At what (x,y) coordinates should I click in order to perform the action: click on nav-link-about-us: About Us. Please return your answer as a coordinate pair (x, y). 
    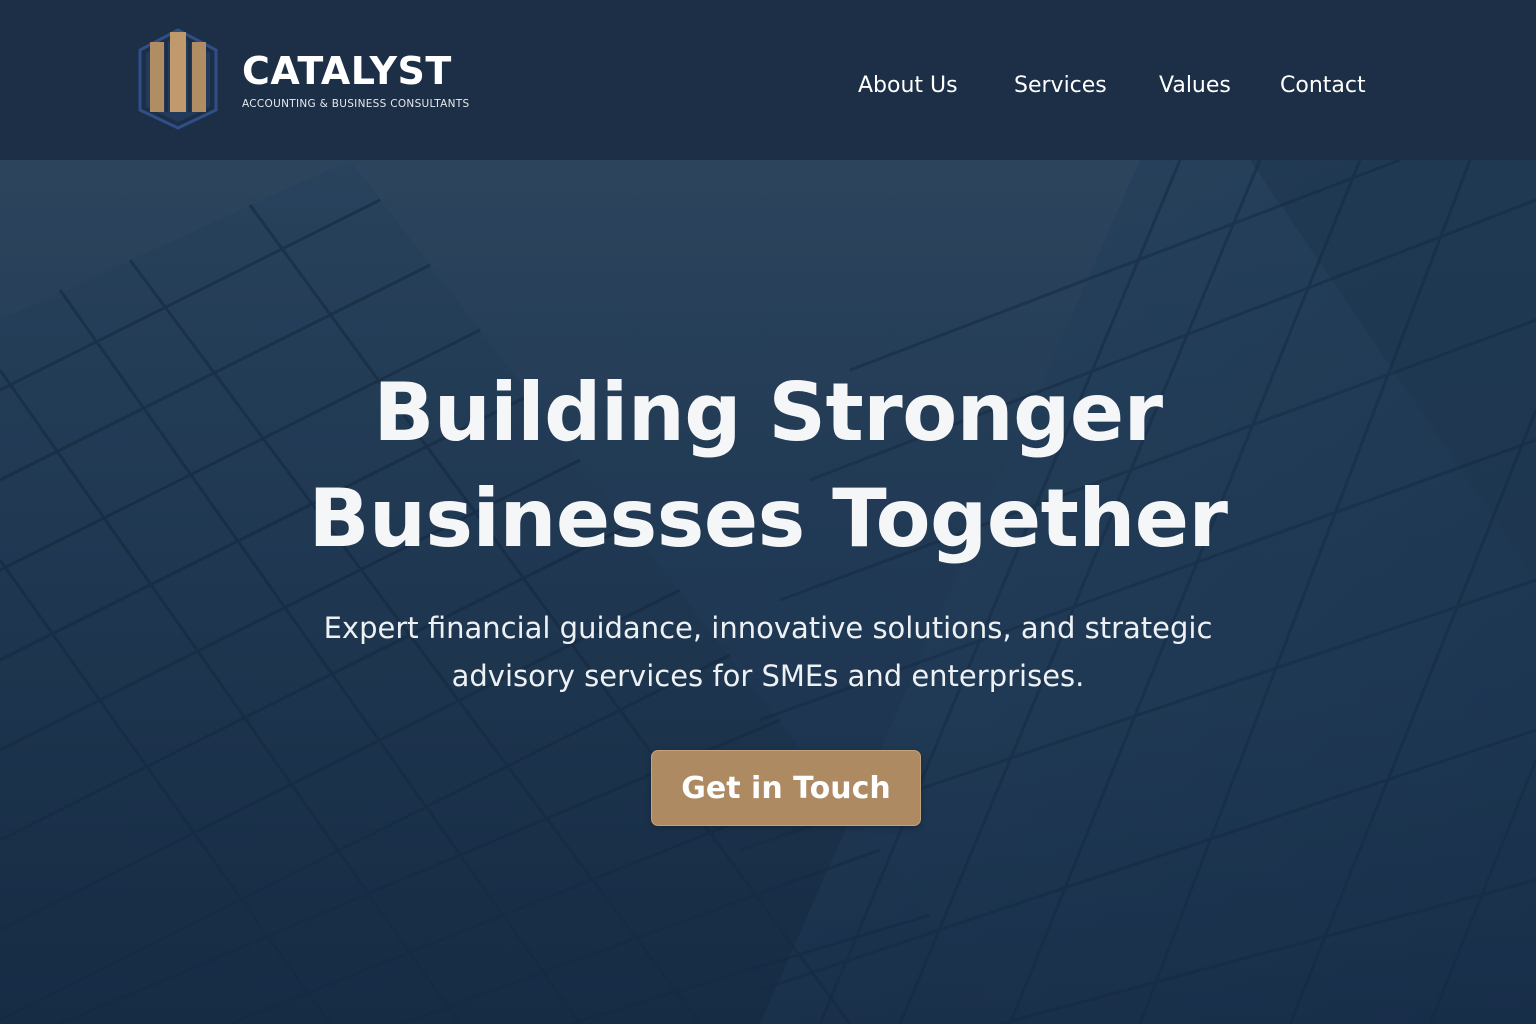
    Looking at the image, I should click on (908, 86).